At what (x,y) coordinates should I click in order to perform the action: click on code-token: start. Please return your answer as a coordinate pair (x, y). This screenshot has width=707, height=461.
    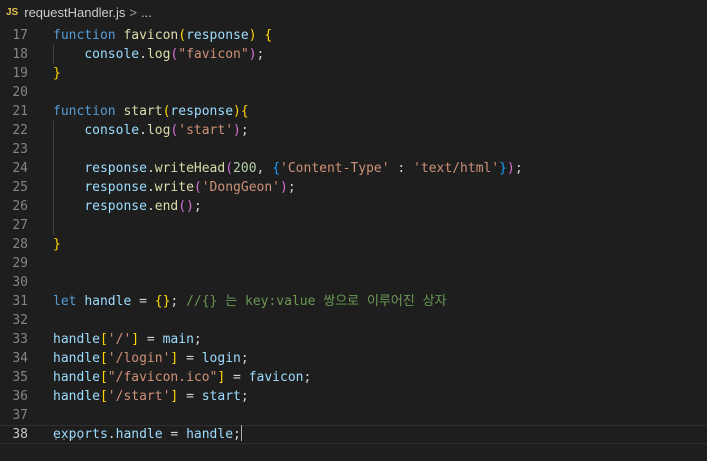
    Looking at the image, I should click on (221, 396).